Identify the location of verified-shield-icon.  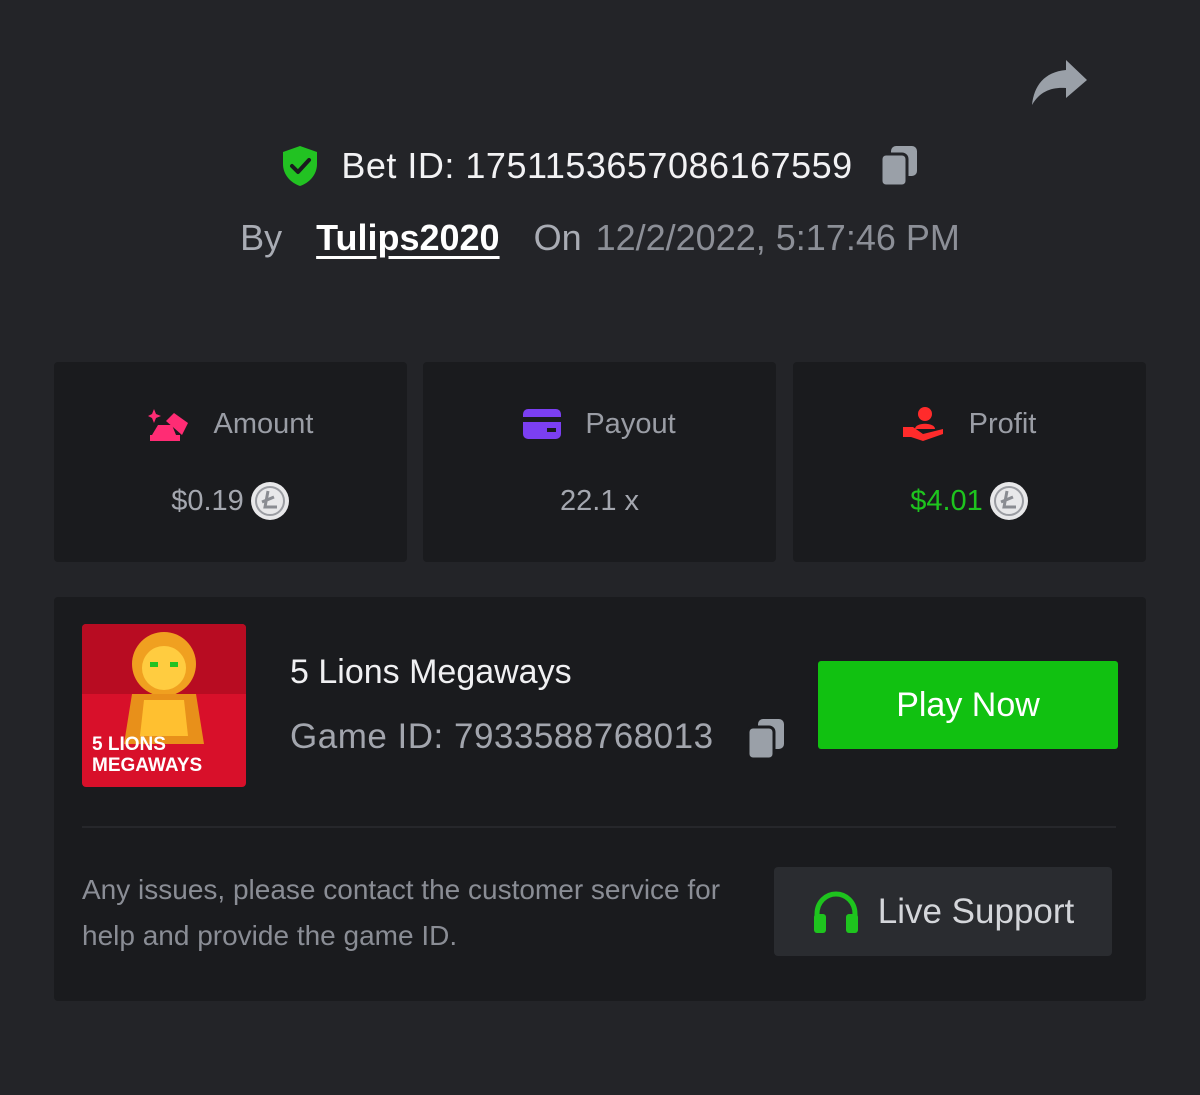
(300, 166).